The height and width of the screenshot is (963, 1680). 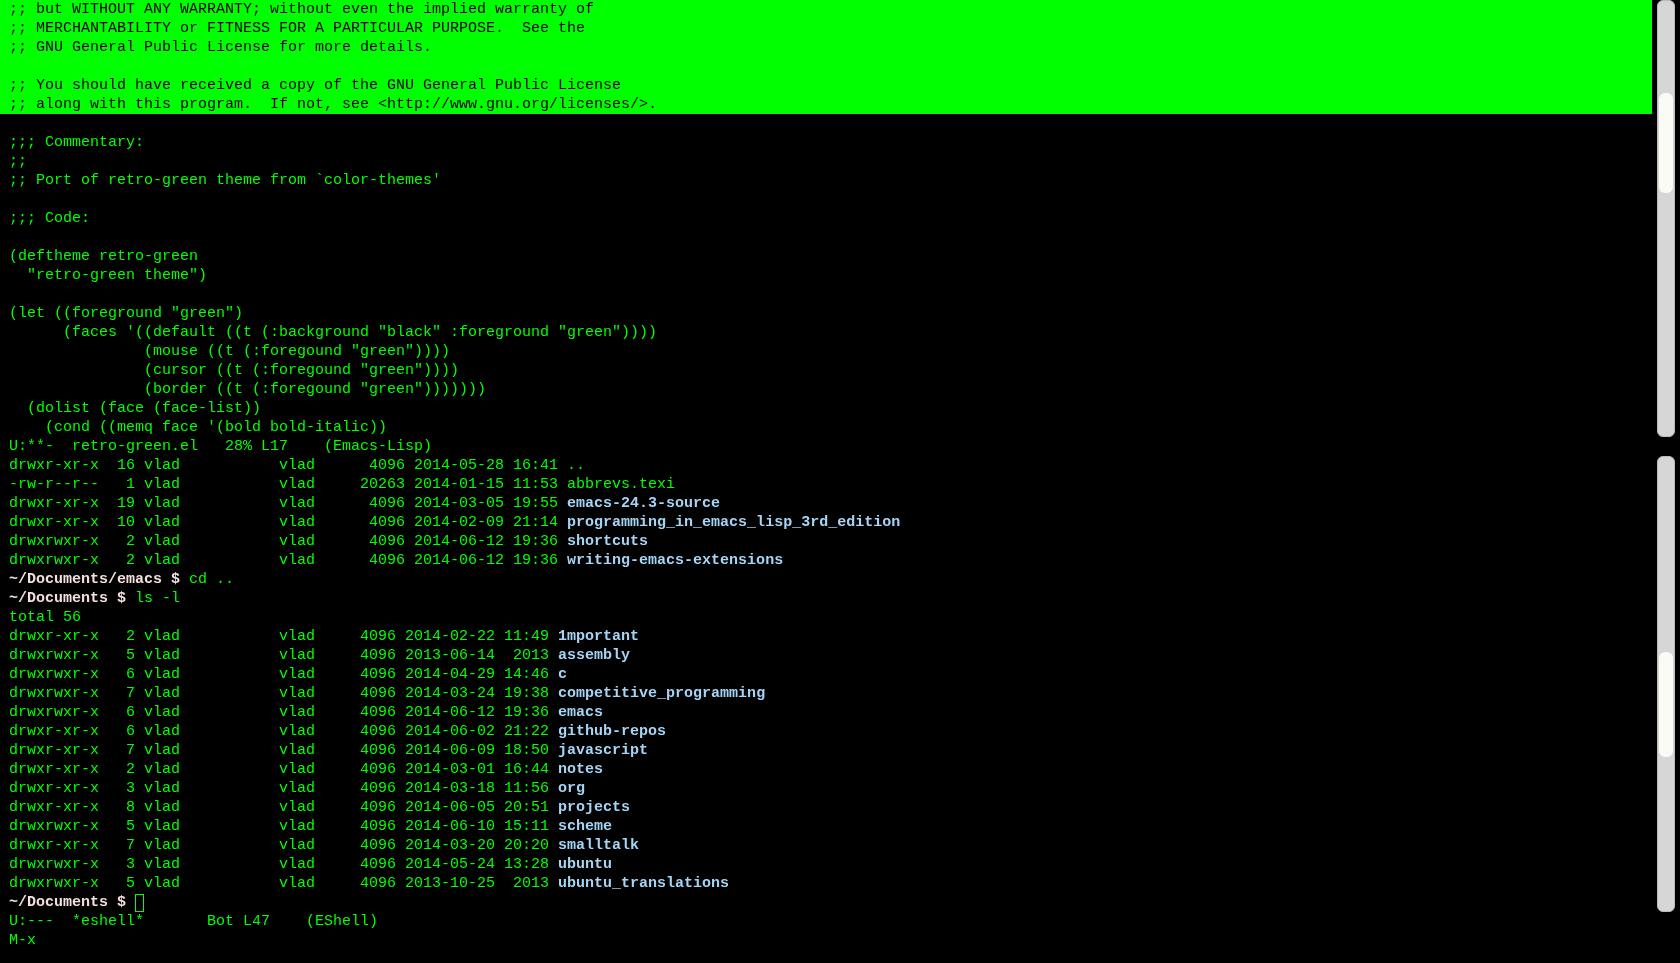 What do you see at coordinates (279, 864) in the screenshot?
I see `file-attributes: drwxrwxr-x 3 vlad vlad 4096 2014-05-24 13:28` at bounding box center [279, 864].